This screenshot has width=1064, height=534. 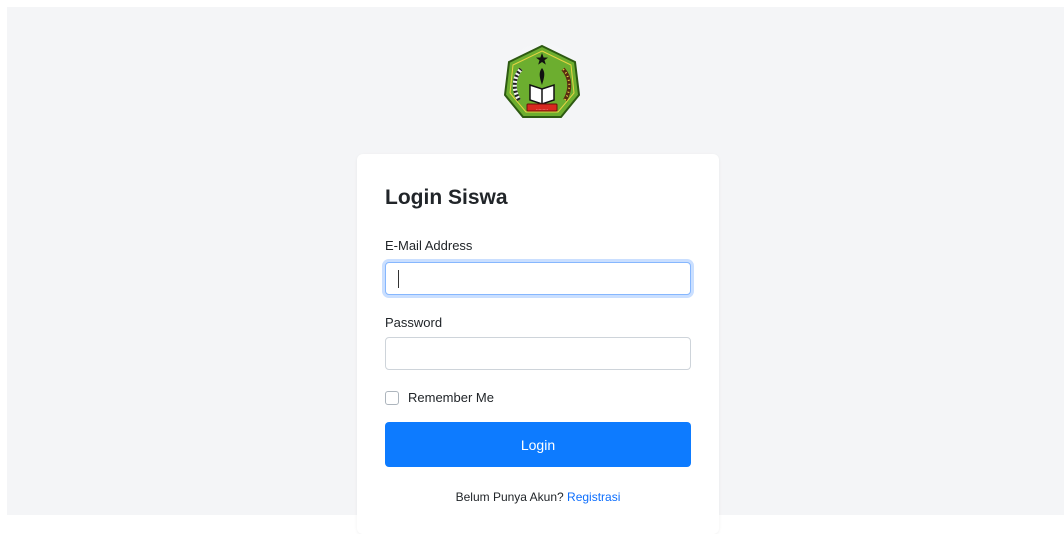 I want to click on register-link: Registrasi, so click(x=593, y=497).